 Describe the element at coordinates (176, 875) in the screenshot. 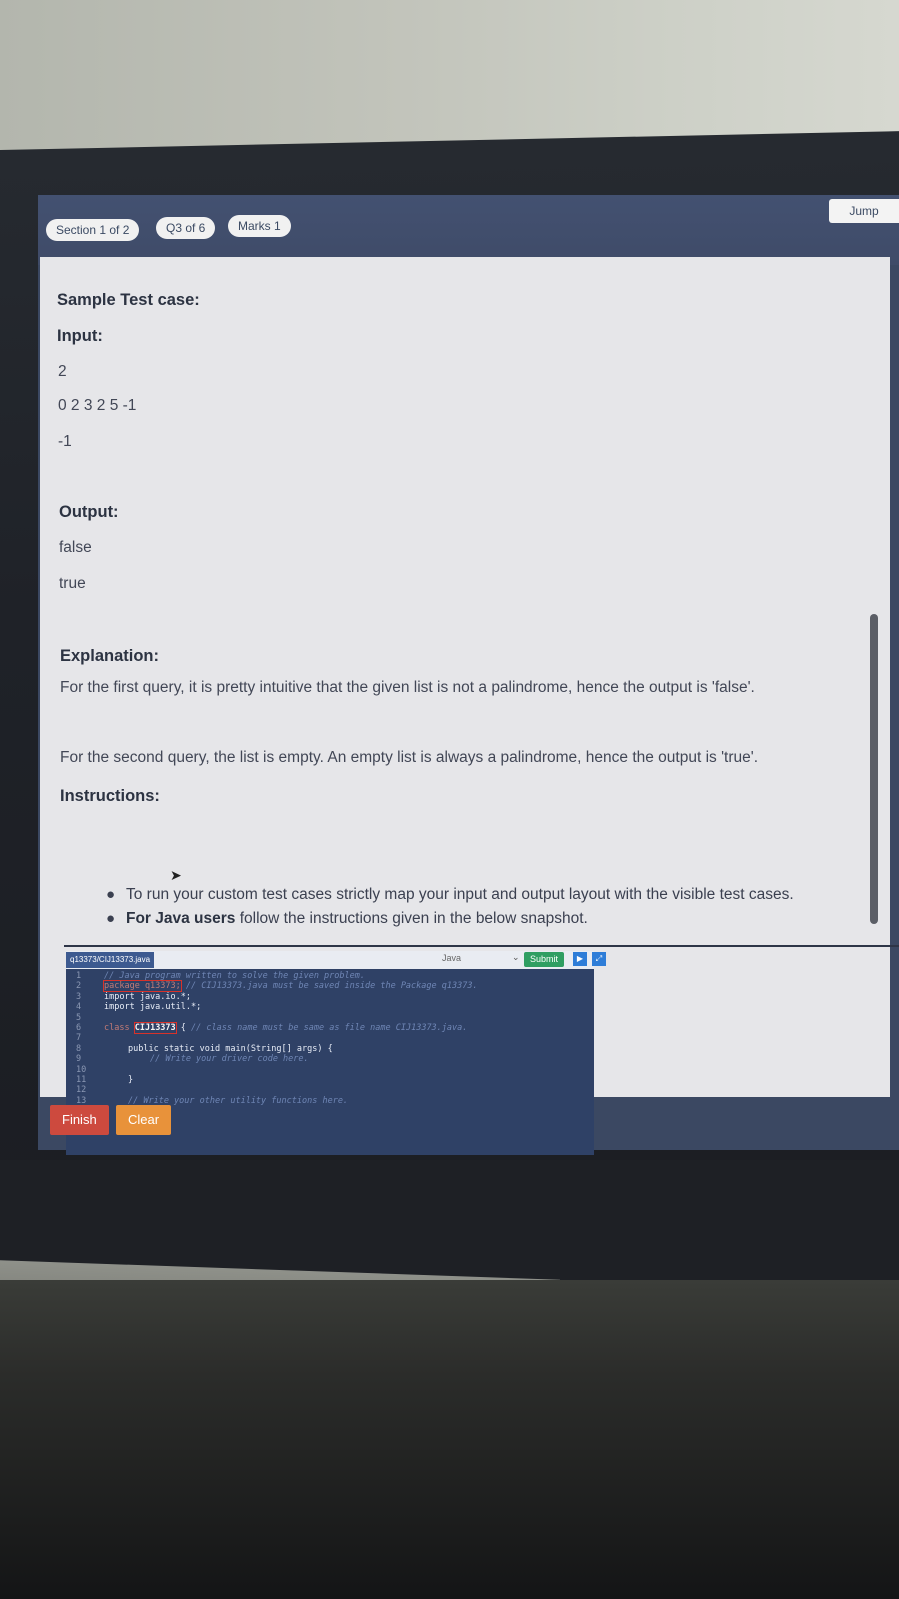

I see `mouse-cursor-icon: ➤` at that location.